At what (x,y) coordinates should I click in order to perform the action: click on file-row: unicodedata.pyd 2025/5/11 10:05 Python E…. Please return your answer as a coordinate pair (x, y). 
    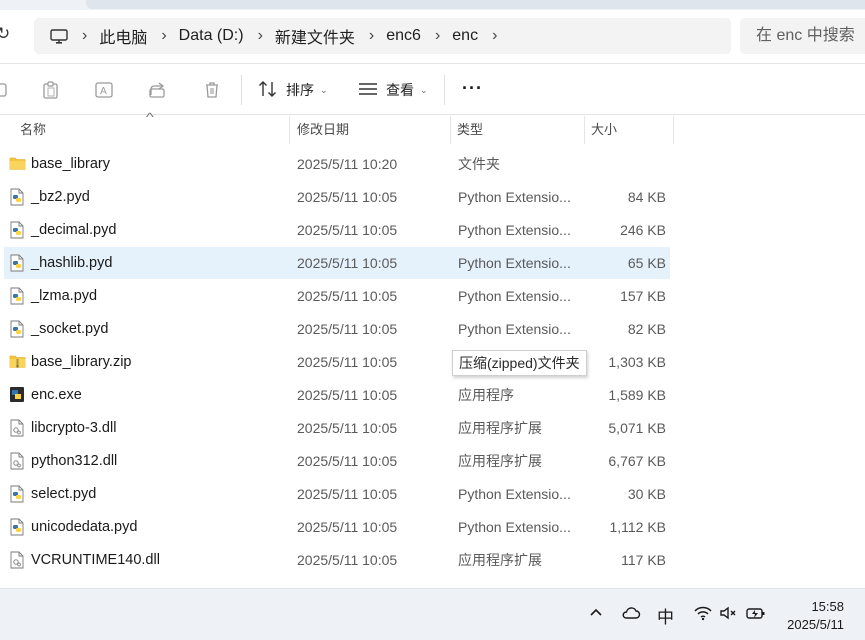
    Looking at the image, I should click on (337, 527).